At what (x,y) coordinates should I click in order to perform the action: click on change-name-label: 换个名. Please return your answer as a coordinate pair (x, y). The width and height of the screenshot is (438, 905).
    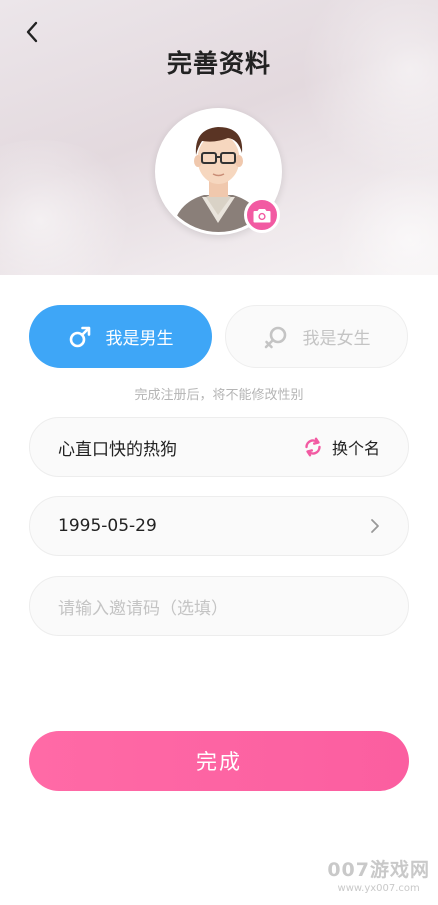
    Looking at the image, I should click on (355, 448).